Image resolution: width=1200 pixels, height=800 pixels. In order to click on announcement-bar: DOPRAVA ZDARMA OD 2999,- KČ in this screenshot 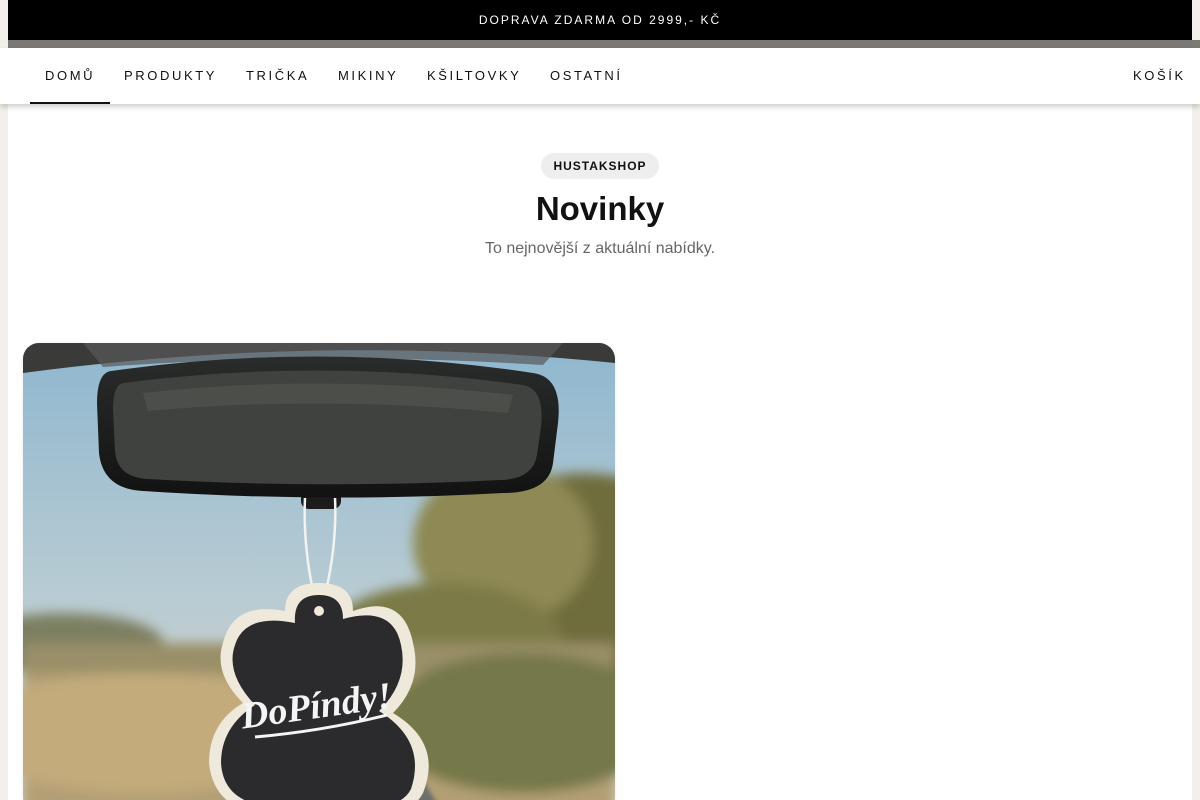, I will do `click(600, 20)`.